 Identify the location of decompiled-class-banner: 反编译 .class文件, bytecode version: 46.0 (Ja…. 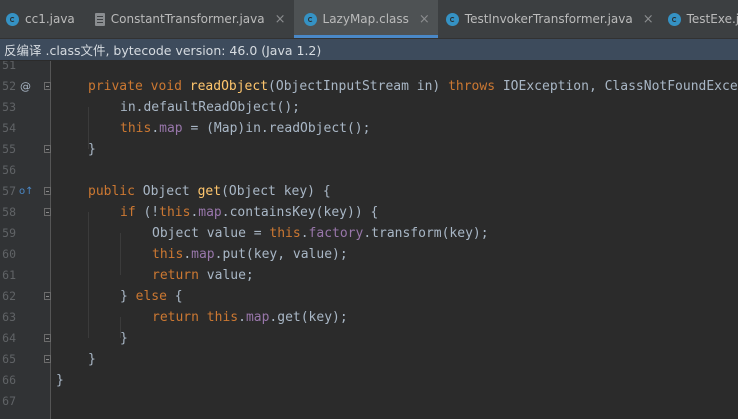
(369, 49).